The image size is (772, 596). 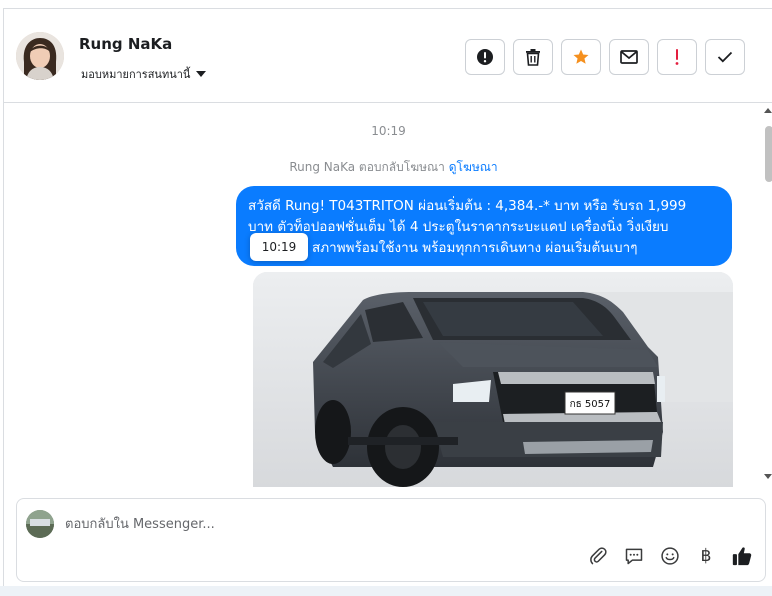 What do you see at coordinates (126, 44) in the screenshot?
I see `contact-name: Rung NaKa` at bounding box center [126, 44].